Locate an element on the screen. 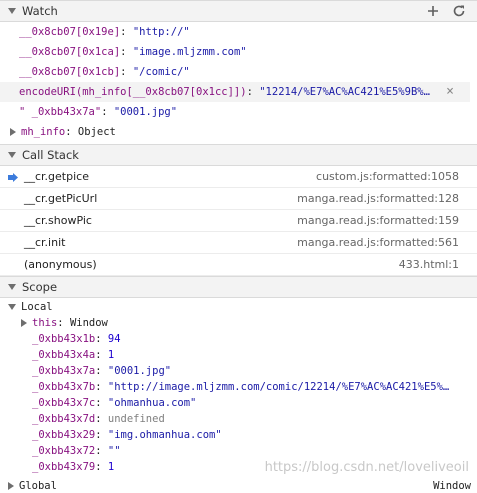 The height and width of the screenshot is (493, 477). scope-local-row: Local is located at coordinates (238, 307).